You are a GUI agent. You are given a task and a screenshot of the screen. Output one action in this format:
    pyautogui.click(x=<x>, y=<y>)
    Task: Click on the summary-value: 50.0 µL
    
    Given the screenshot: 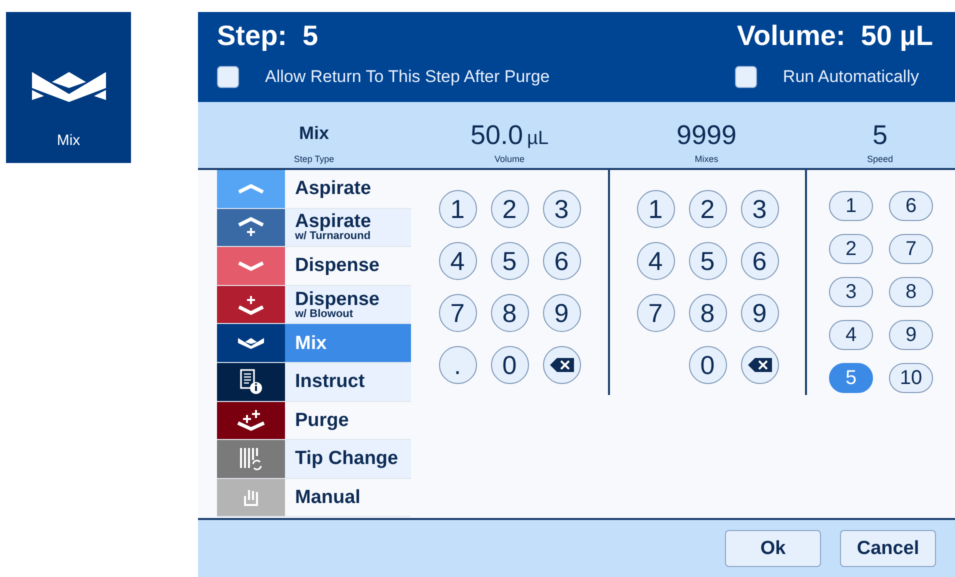 What is the action you would take?
    pyautogui.click(x=509, y=135)
    